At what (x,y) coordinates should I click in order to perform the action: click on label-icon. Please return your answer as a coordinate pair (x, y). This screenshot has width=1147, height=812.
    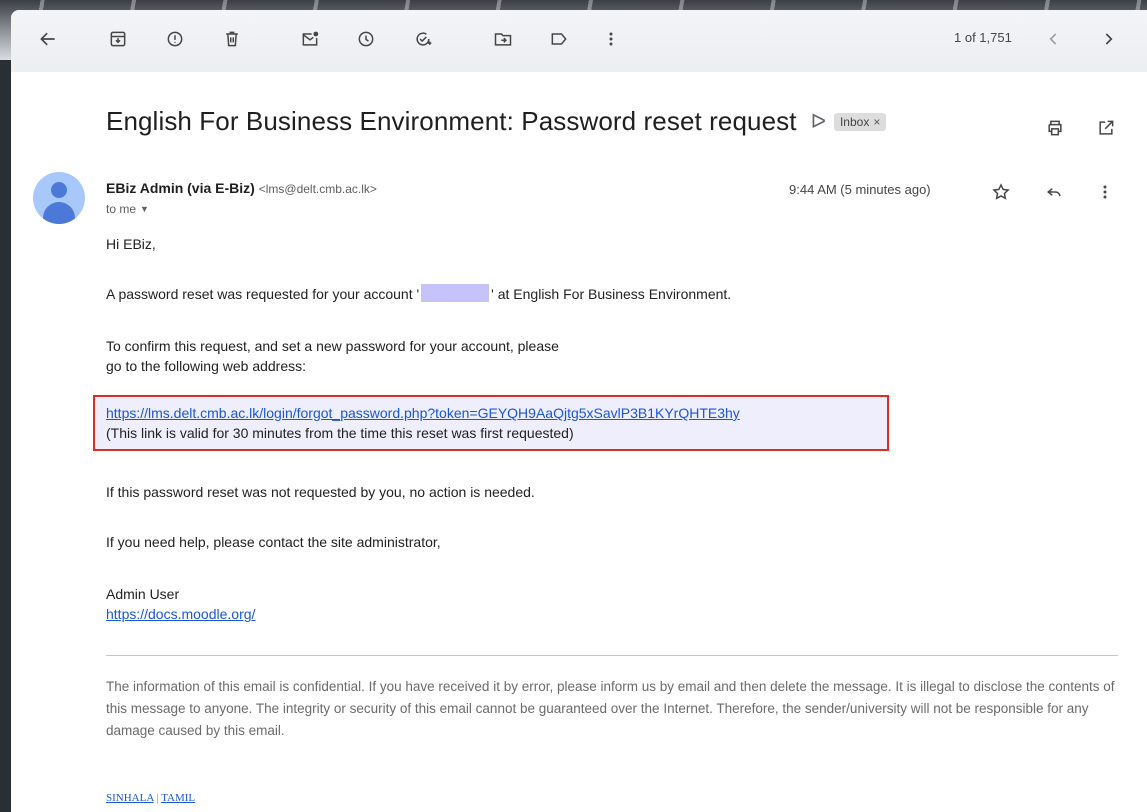
    Looking at the image, I should click on (559, 39).